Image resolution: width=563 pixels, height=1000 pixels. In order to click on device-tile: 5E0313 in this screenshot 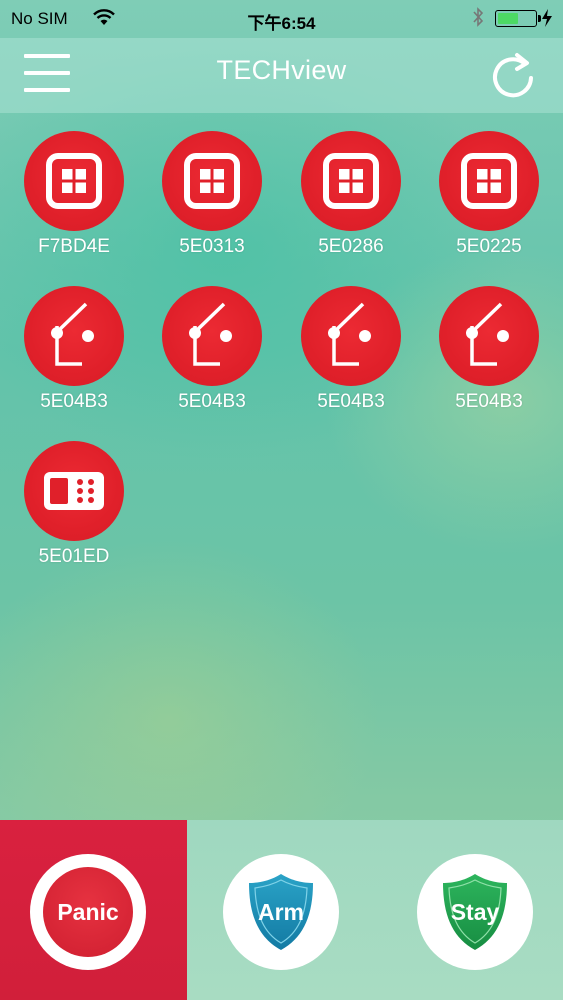, I will do `click(212, 194)`.